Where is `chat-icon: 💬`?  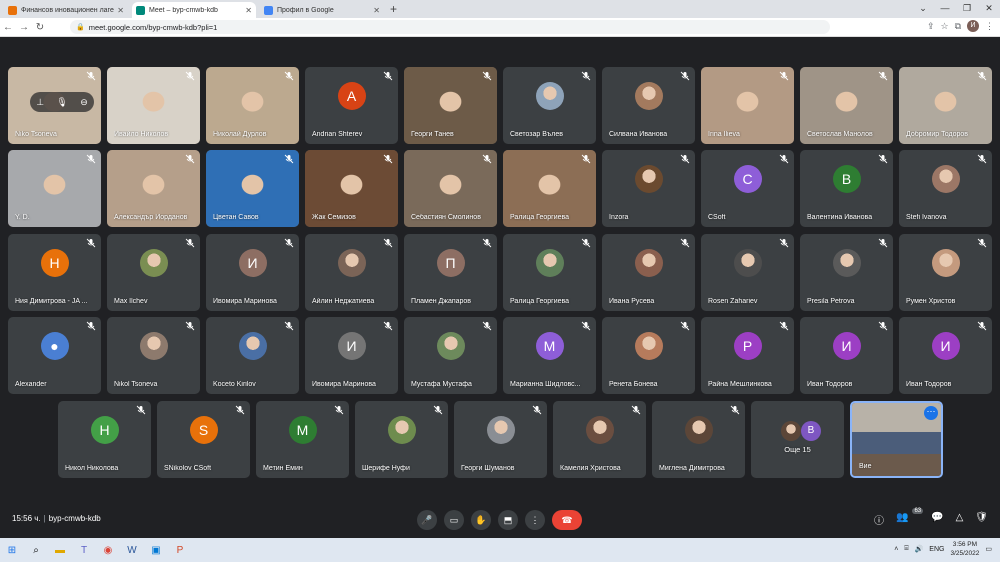 chat-icon: 💬 is located at coordinates (937, 519).